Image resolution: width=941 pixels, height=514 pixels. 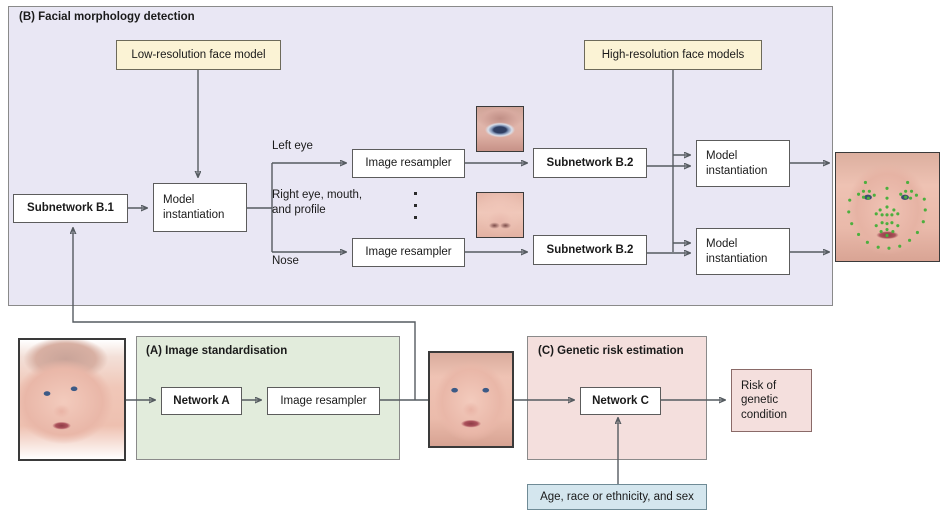 I want to click on branch-label-right-eye-mouth-profile: Right eye, mouth, and profile, so click(x=317, y=202).